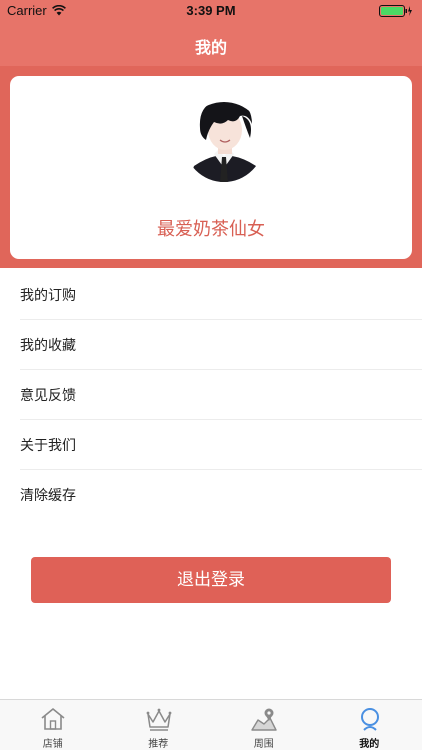 The width and height of the screenshot is (422, 750). What do you see at coordinates (221, 495) in the screenshot?
I see `menu-item-clear-cache: 清除缓存` at bounding box center [221, 495].